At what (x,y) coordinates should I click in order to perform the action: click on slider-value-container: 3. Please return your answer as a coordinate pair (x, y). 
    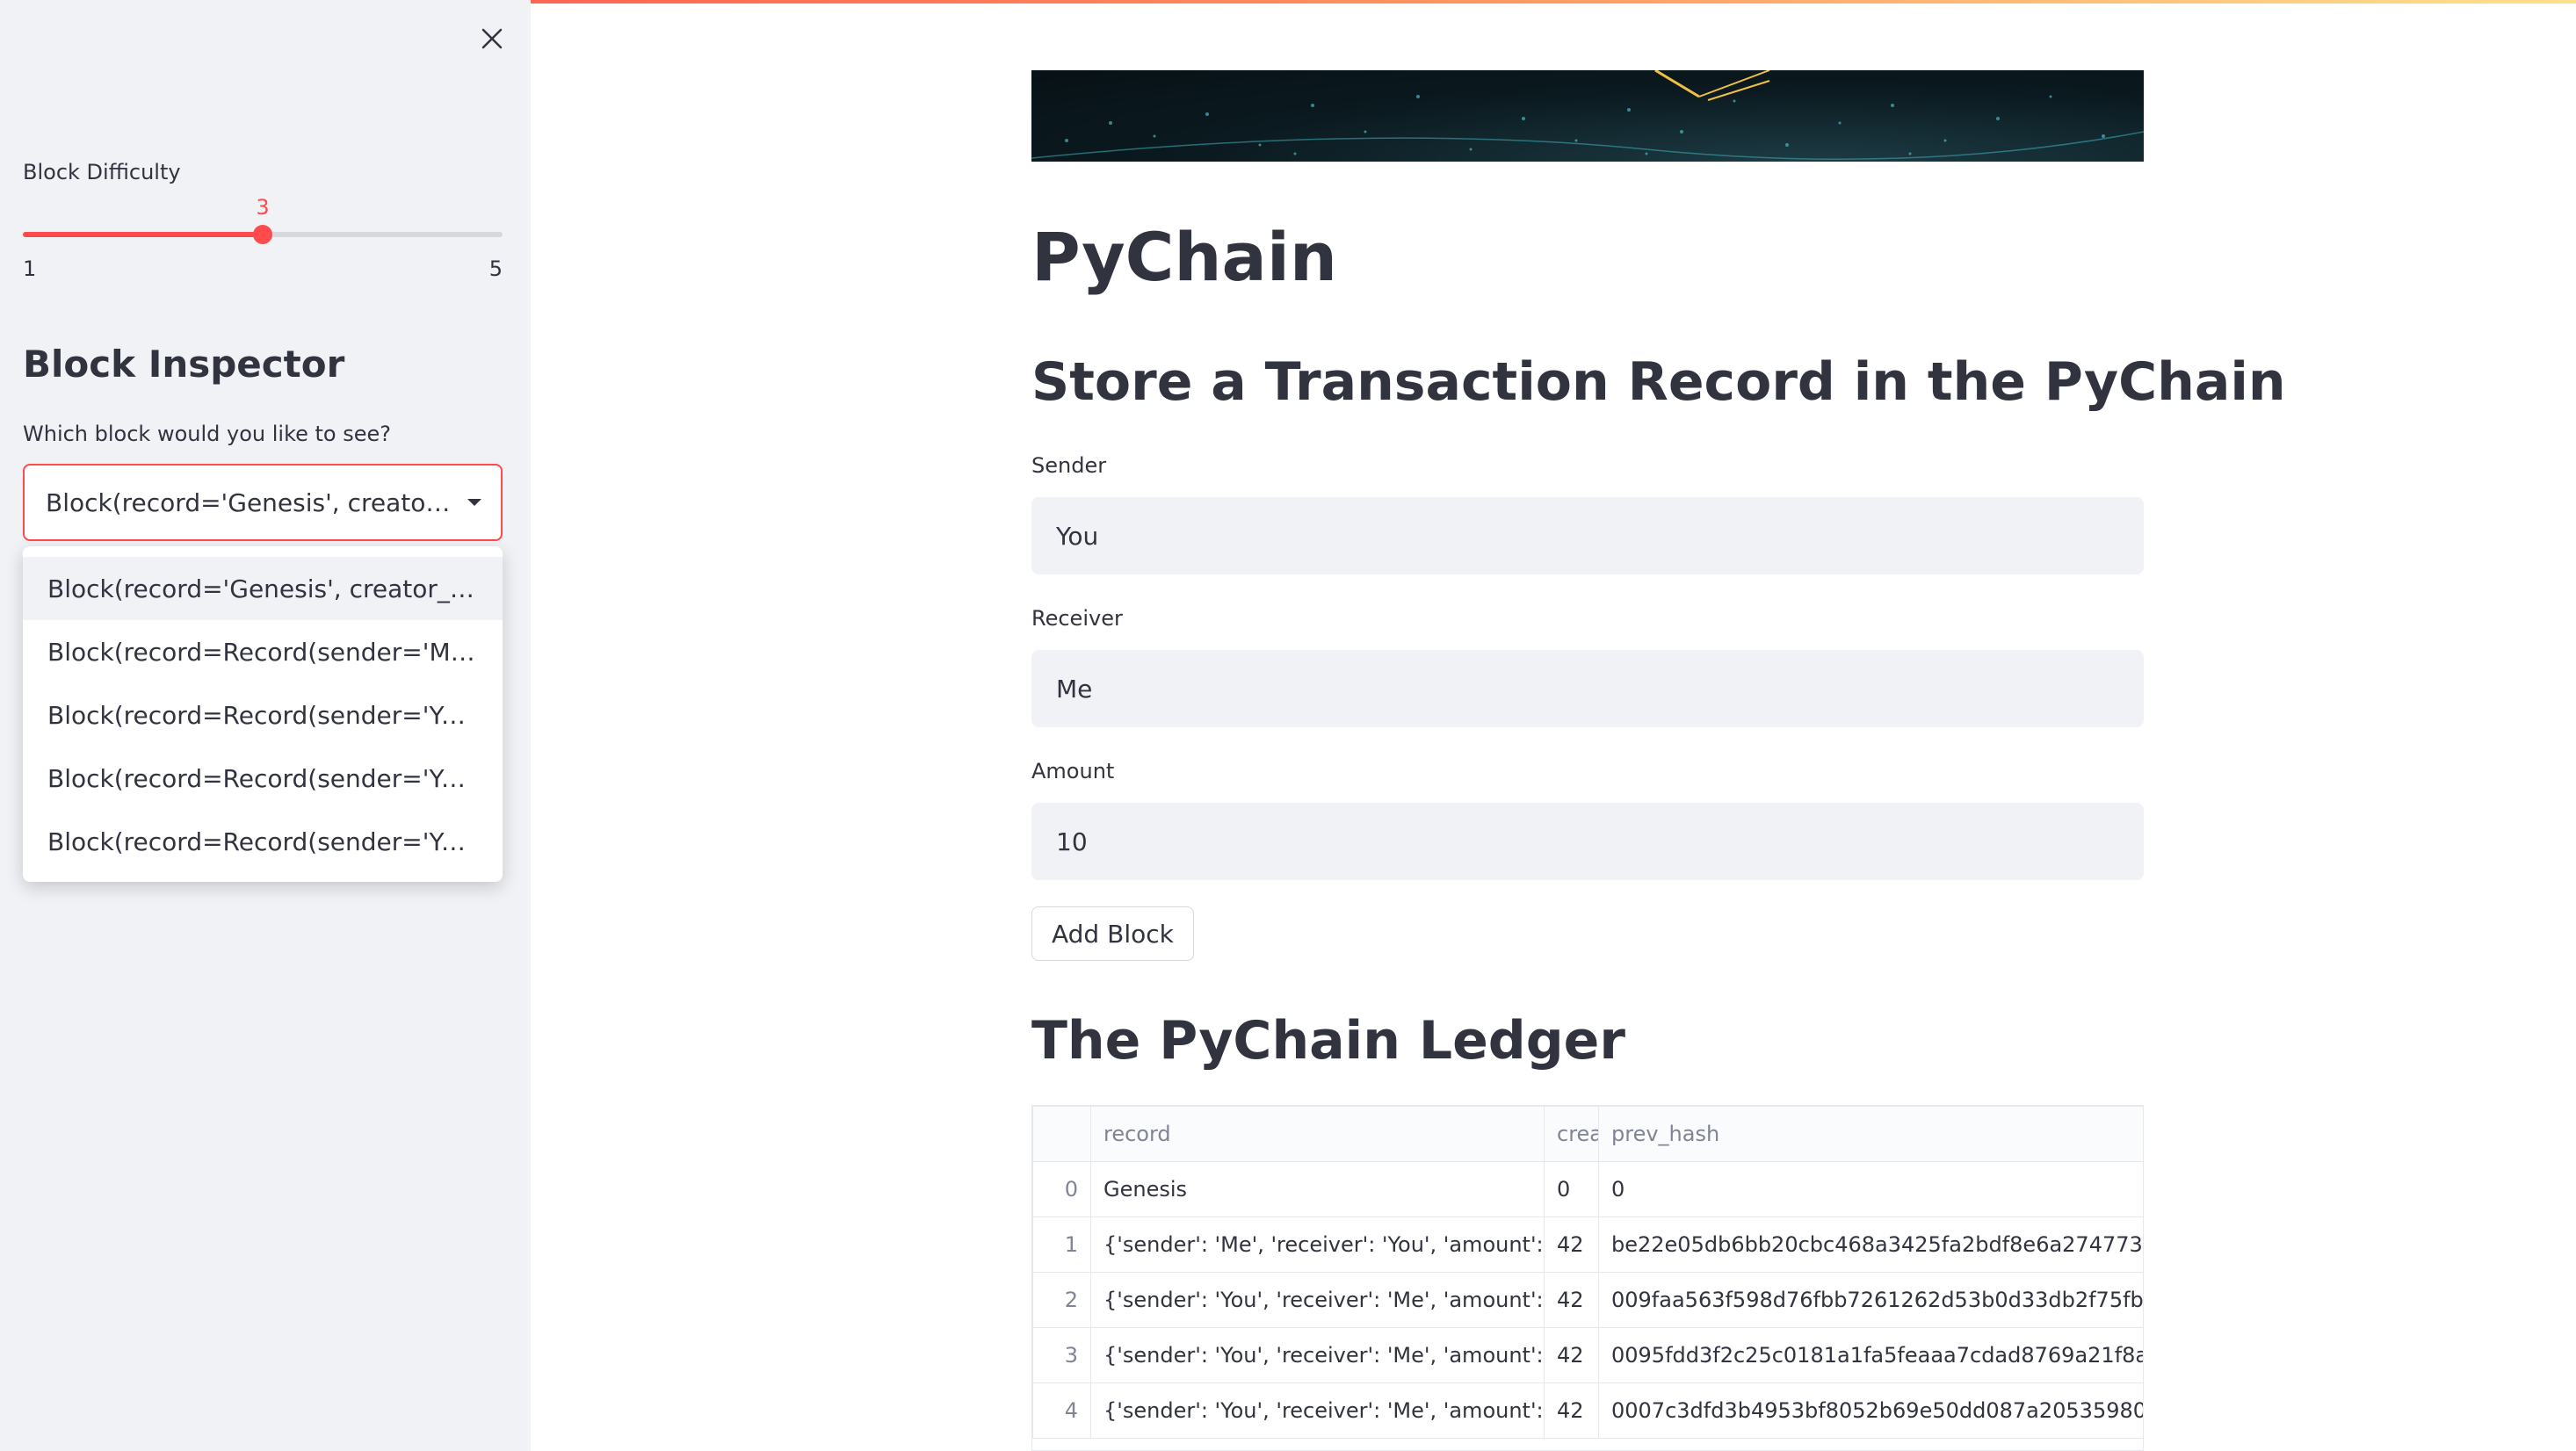
    Looking at the image, I should click on (265, 210).